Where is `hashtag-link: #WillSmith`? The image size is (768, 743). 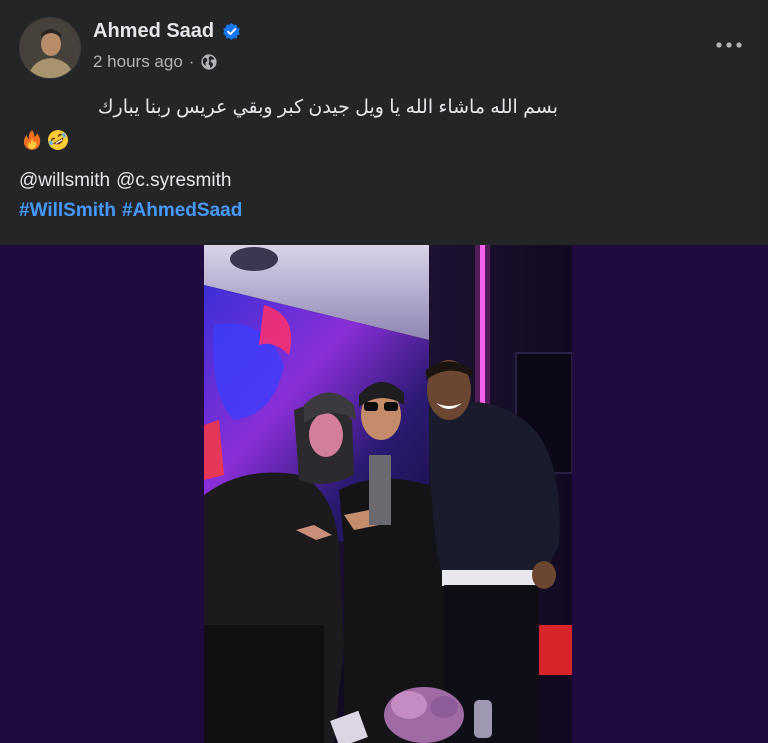 hashtag-link: #WillSmith is located at coordinates (67, 211).